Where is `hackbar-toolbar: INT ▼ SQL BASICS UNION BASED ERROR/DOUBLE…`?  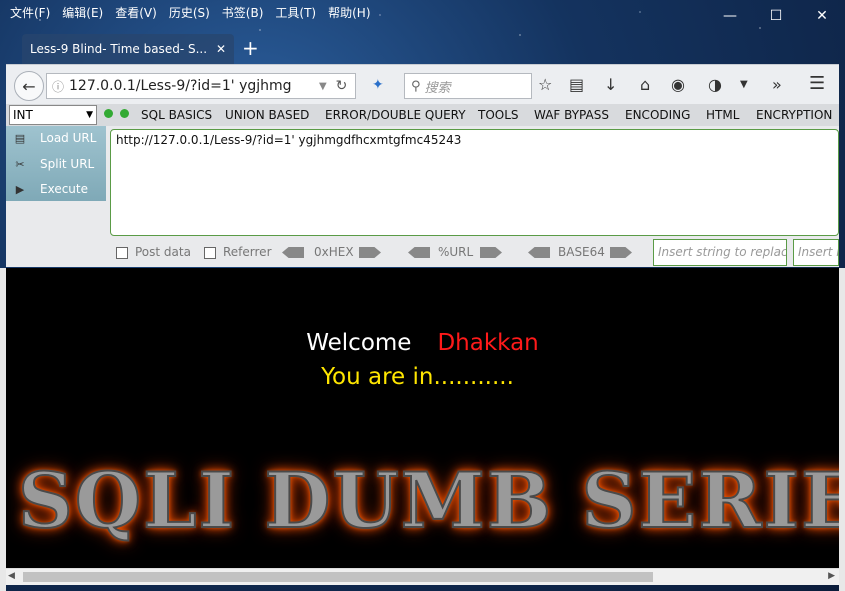 hackbar-toolbar: INT ▼ SQL BASICS UNION BASED ERROR/DOUBLE… is located at coordinates (422, 115).